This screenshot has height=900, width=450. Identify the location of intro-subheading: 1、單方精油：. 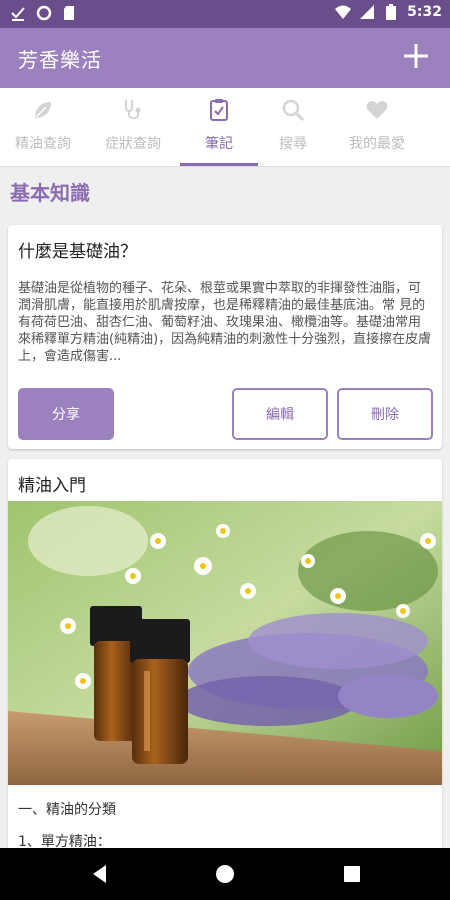
(64, 841).